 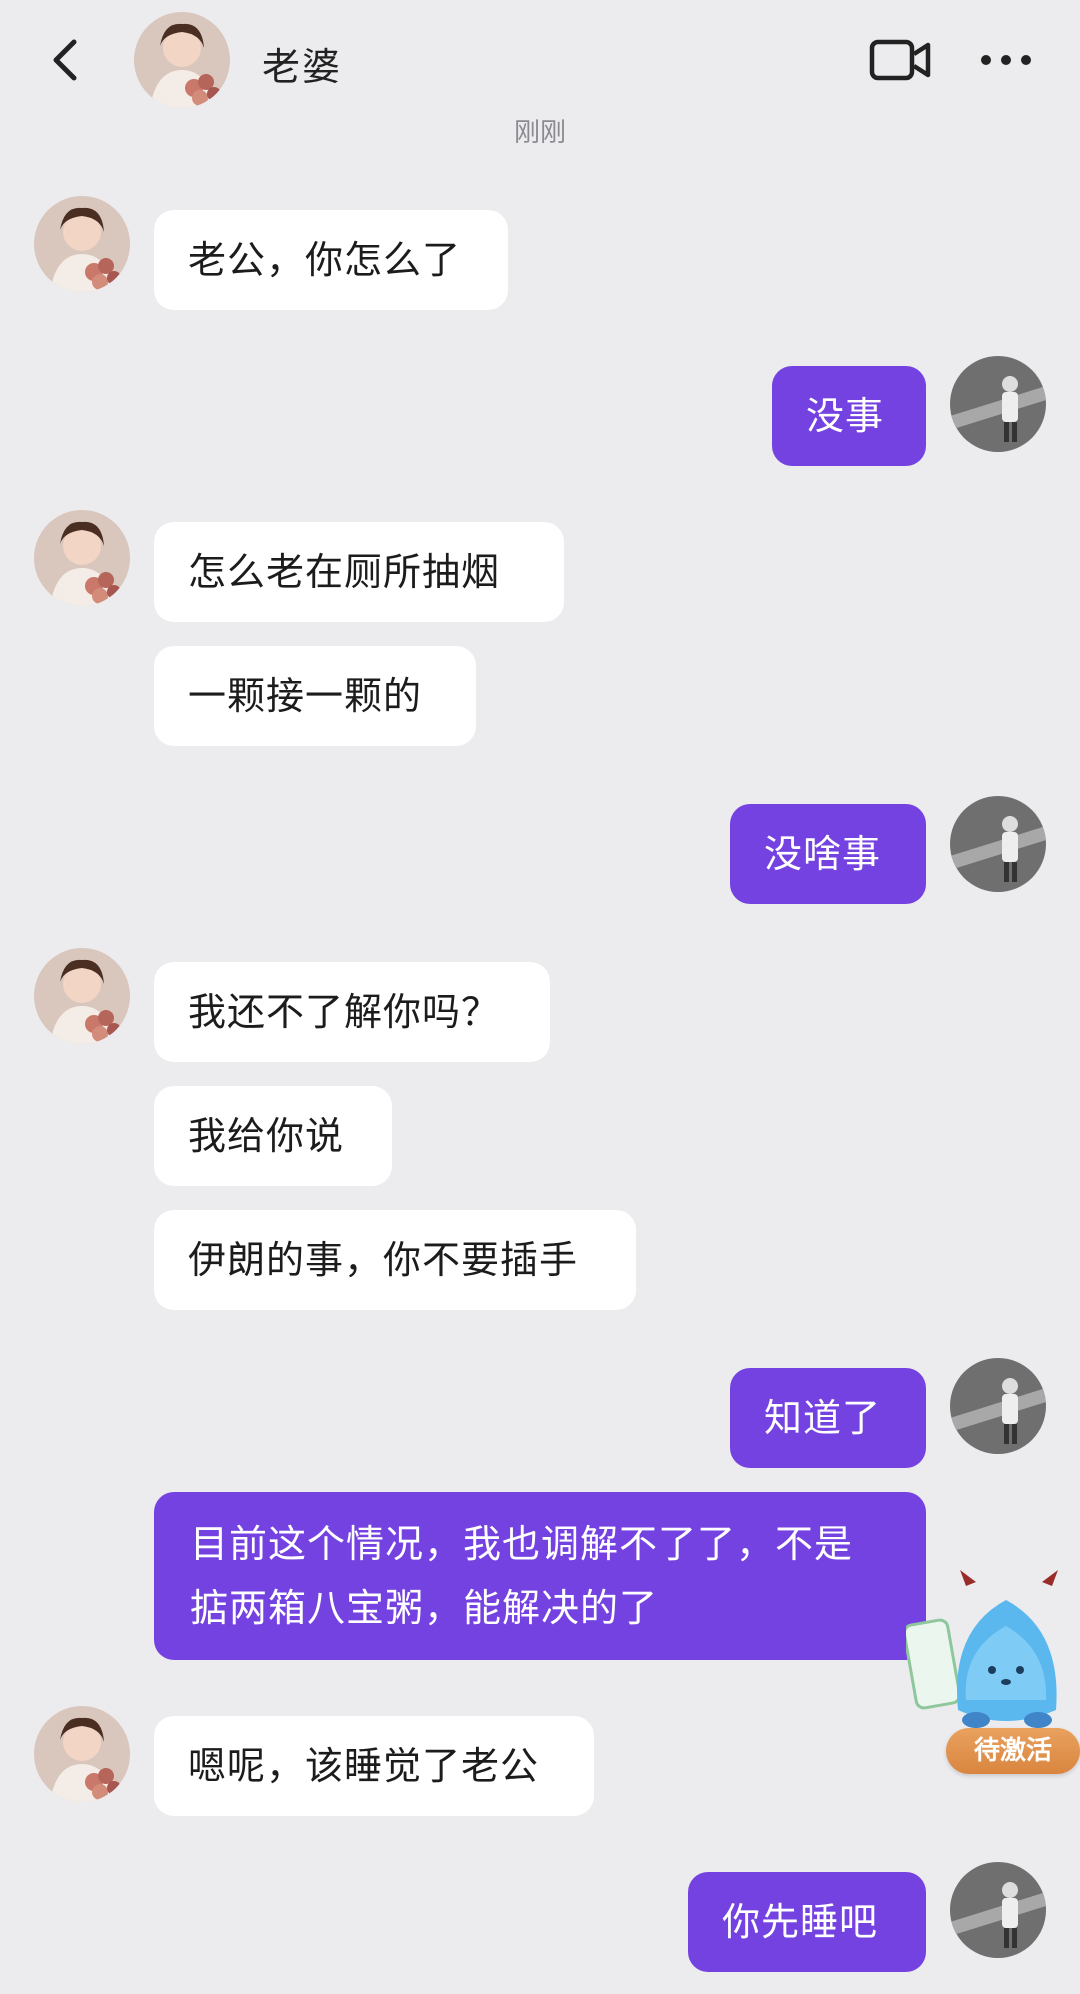 I want to click on incoming-message: 一颗接一颗的, so click(x=315, y=696).